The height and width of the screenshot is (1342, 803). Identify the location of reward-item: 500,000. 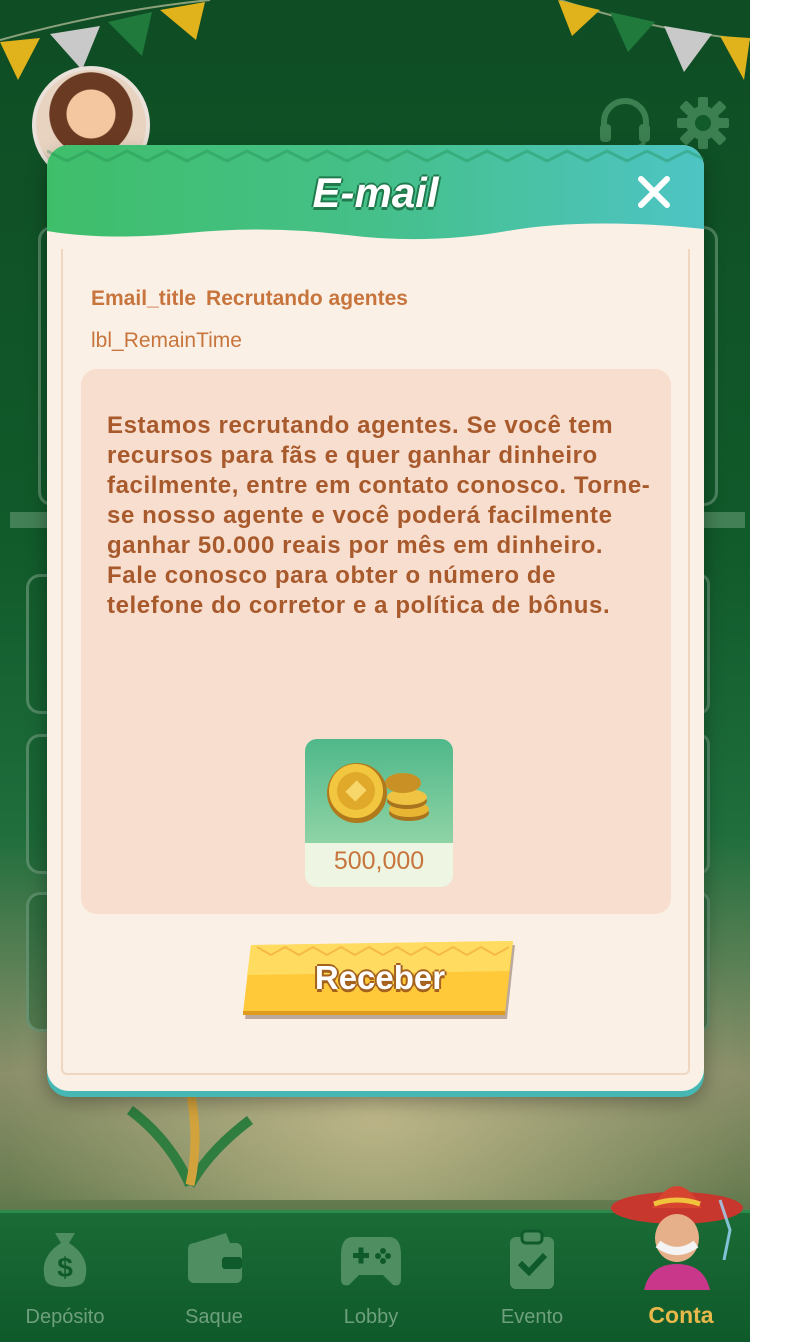
(379, 813).